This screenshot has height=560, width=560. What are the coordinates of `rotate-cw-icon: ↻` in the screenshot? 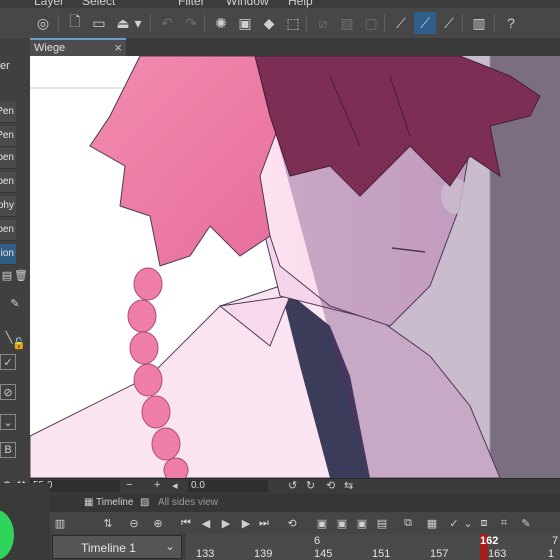 It's located at (310, 485).